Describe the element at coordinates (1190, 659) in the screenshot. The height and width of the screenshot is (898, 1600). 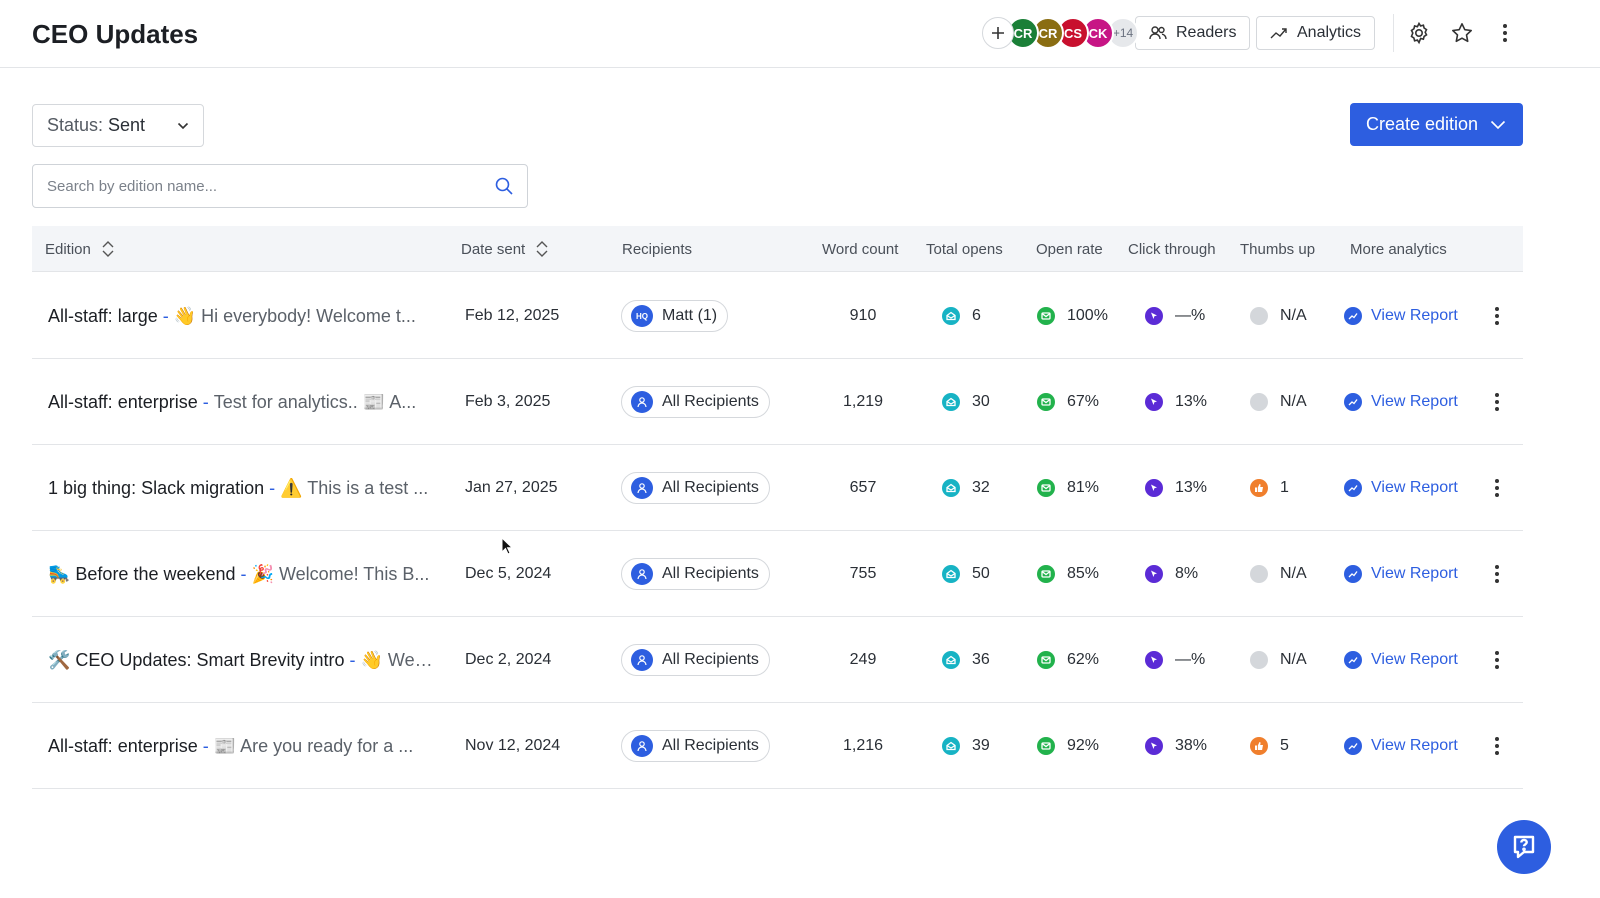
I see `click-through-value: —%` at that location.